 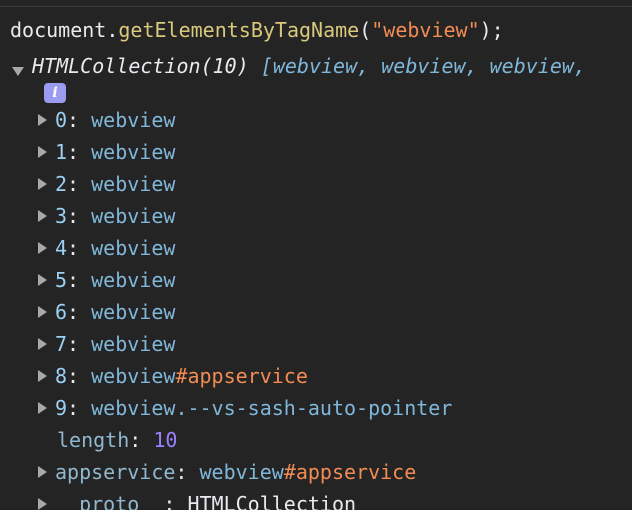 I want to click on appservice-property: appservice: webview#appservice, so click(x=227, y=472).